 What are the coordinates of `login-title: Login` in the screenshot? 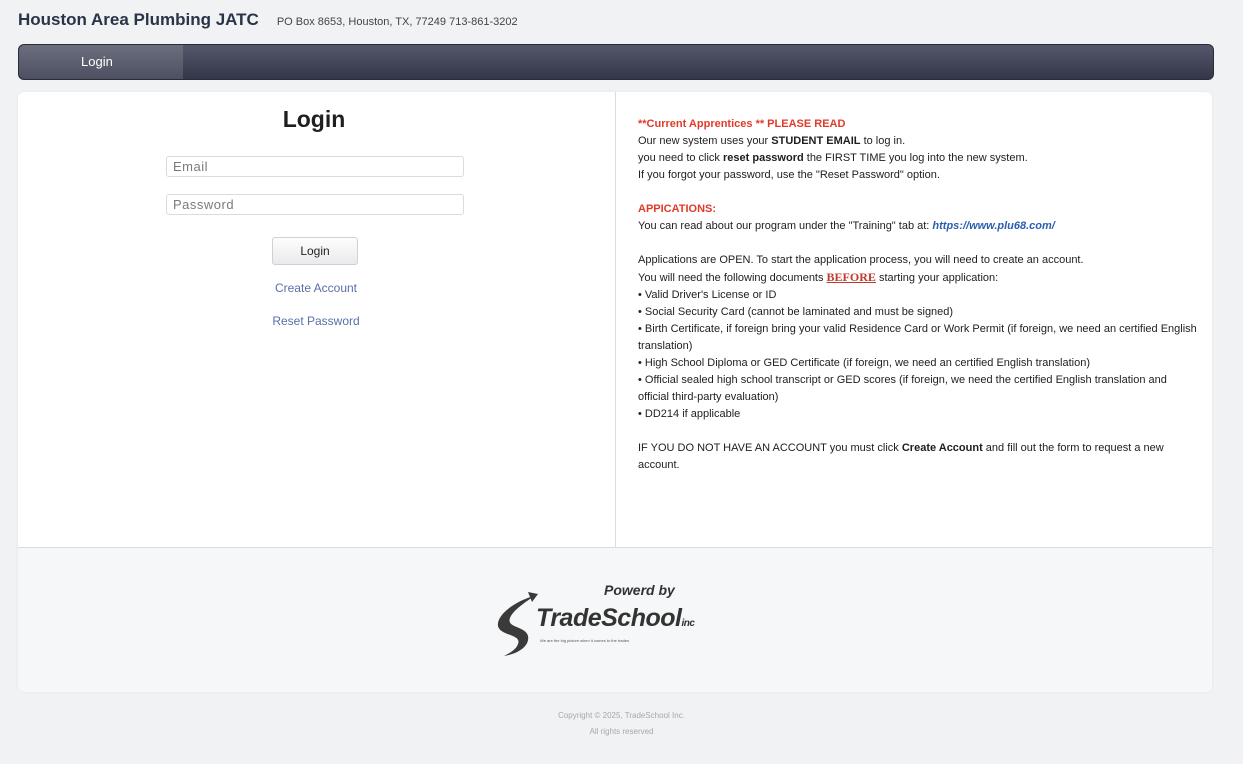 It's located at (314, 119).